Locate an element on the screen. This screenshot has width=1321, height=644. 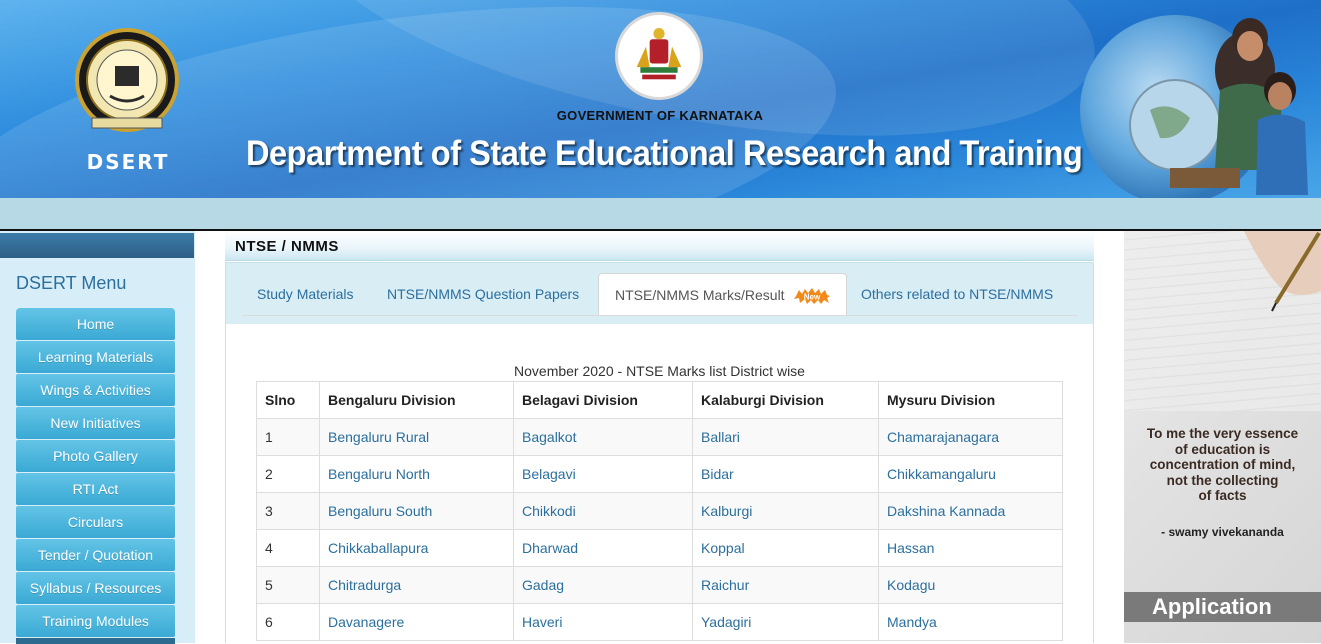
quote-author: - swamy vivekananda is located at coordinates (1222, 532).